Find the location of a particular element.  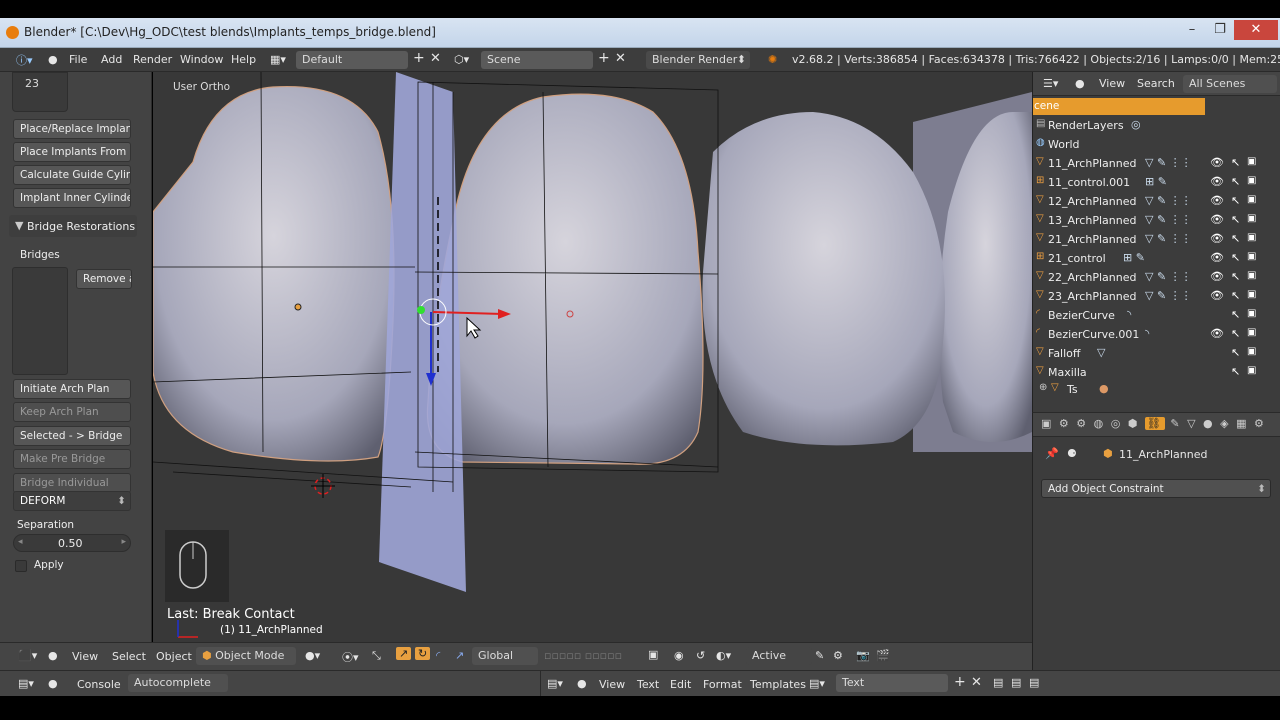

console-editor-type-icon: ▤▾ is located at coordinates (26, 683).